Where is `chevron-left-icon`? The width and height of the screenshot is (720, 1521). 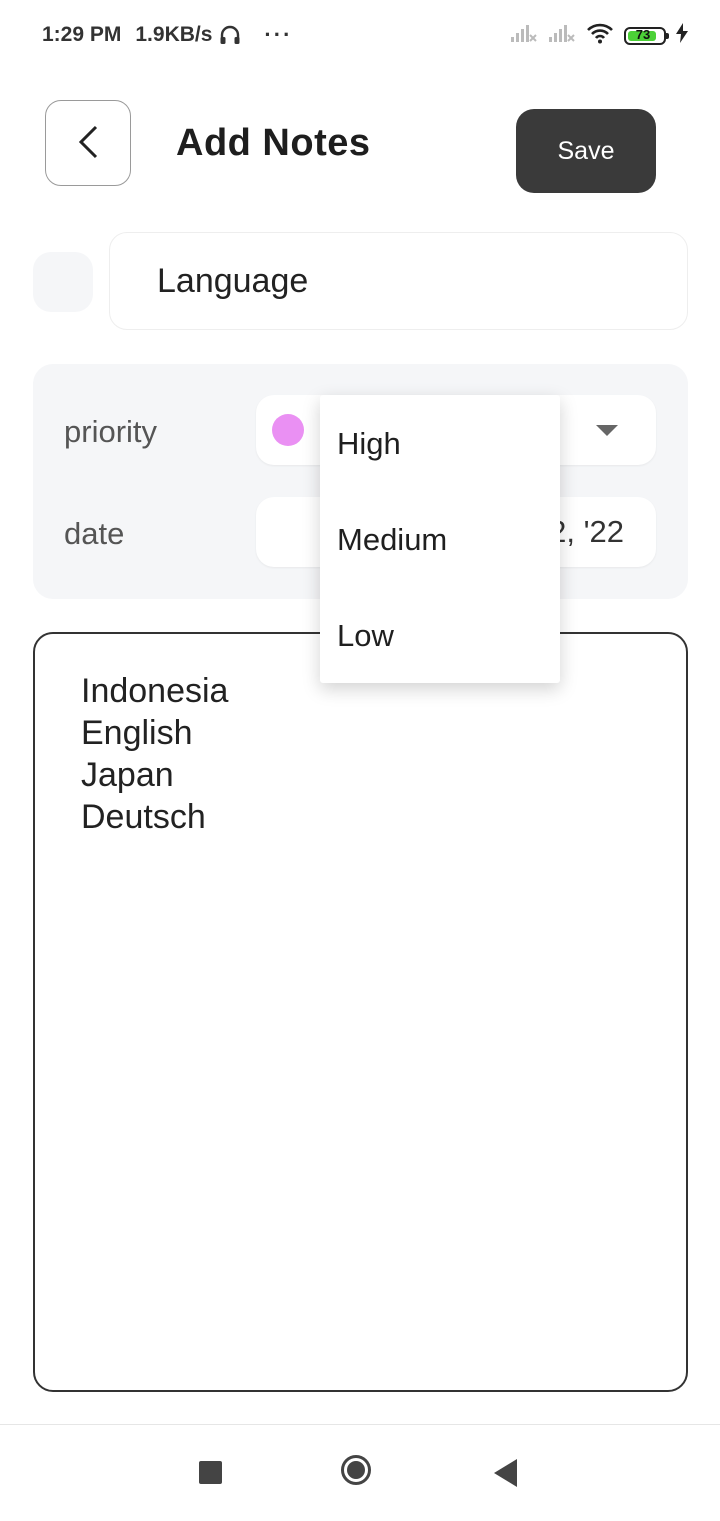 chevron-left-icon is located at coordinates (88, 143).